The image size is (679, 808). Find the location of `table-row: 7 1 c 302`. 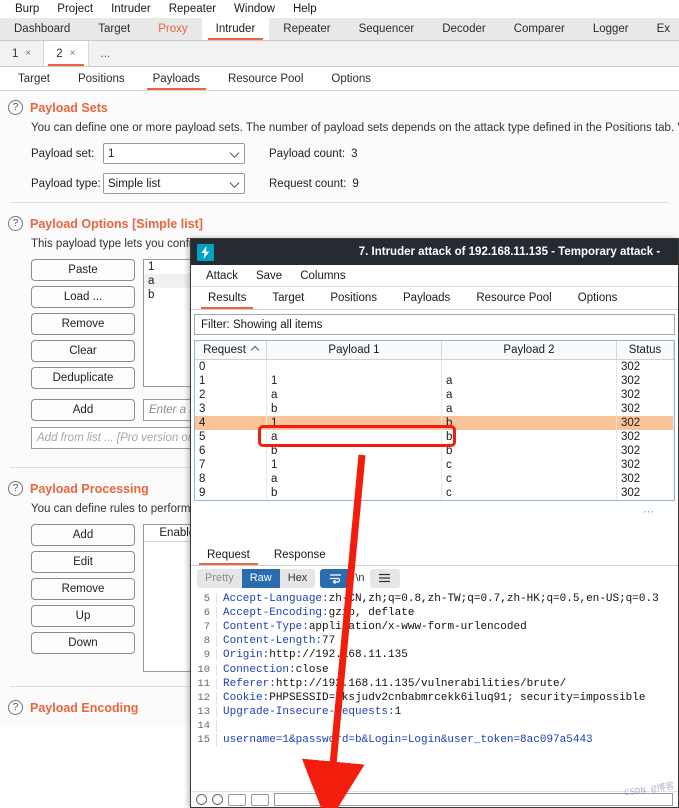

table-row: 7 1 c 302 is located at coordinates (434, 465).